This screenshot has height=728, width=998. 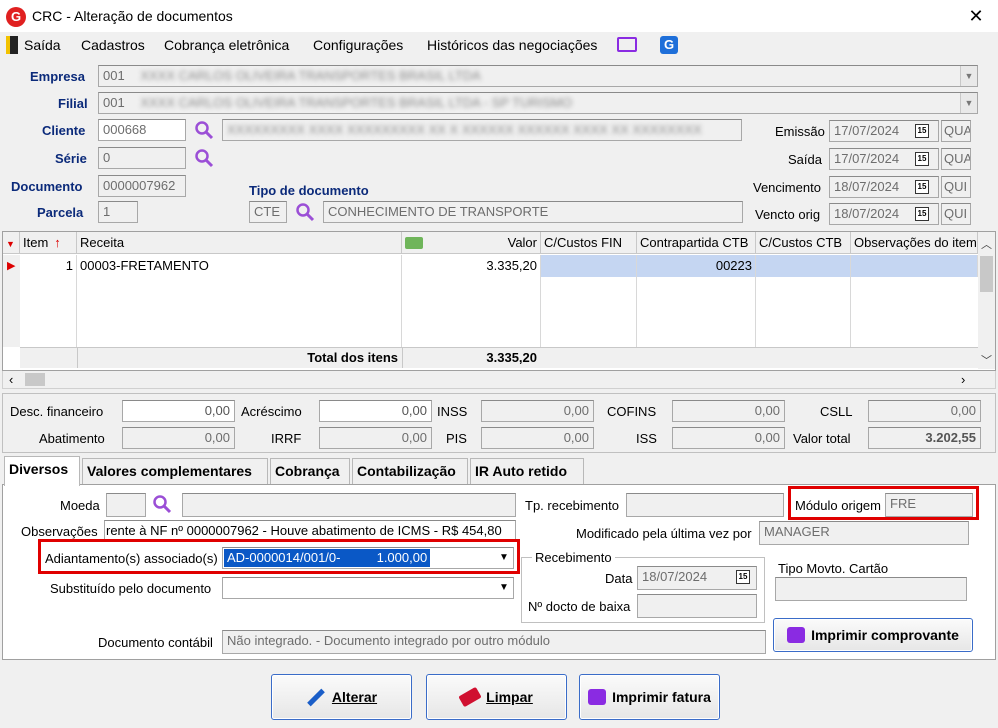 I want to click on limpar-button: Limpar, so click(x=496, y=697).